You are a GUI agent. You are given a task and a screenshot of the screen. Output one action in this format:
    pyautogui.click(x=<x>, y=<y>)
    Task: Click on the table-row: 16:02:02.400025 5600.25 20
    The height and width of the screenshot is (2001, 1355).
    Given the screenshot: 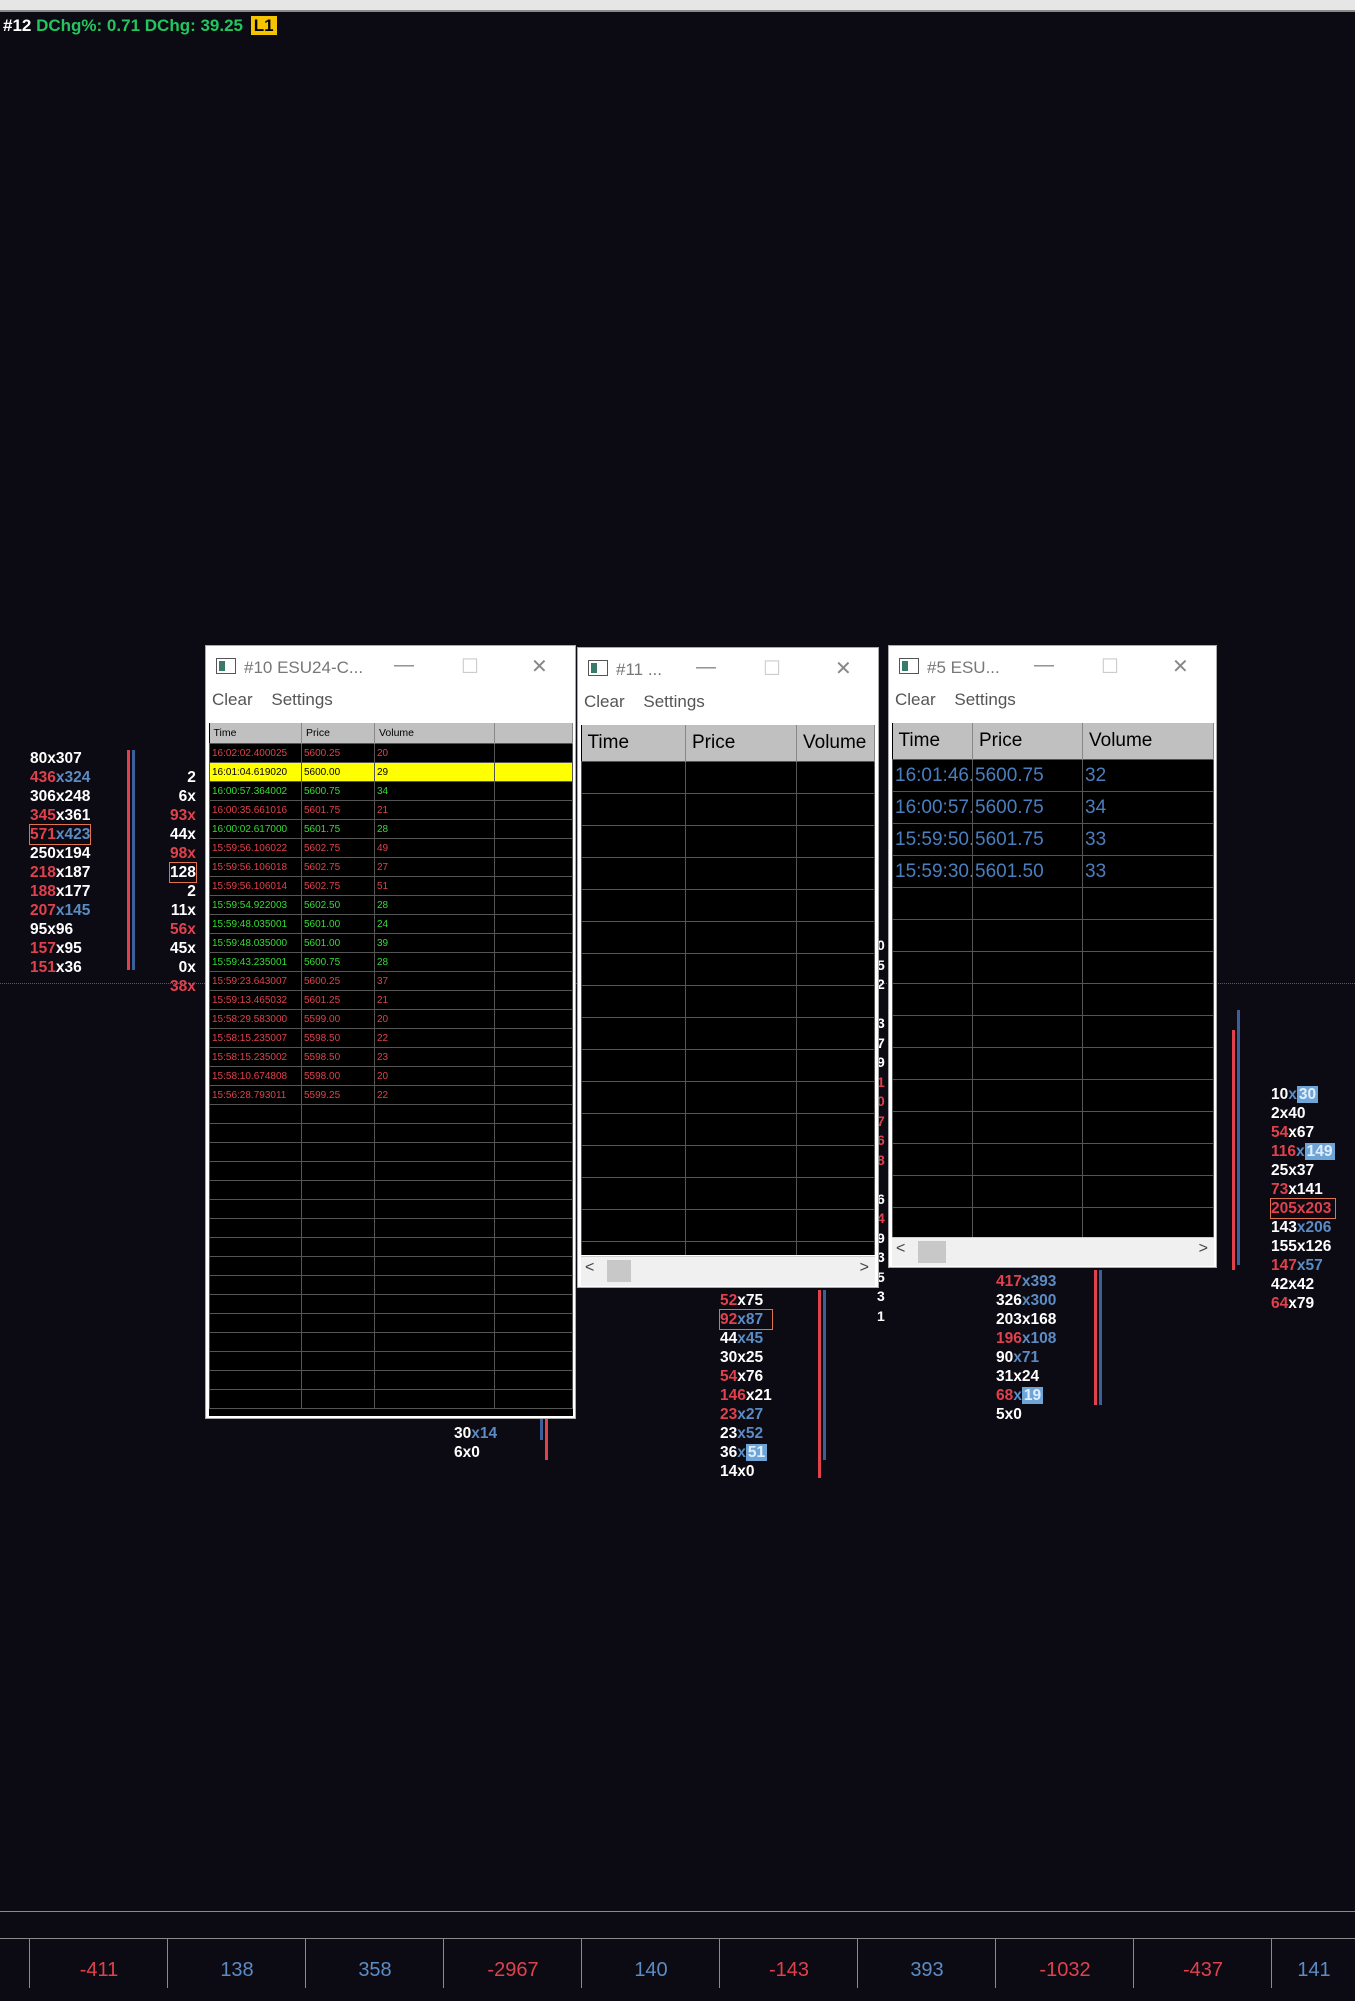 What is the action you would take?
    pyautogui.click(x=391, y=753)
    